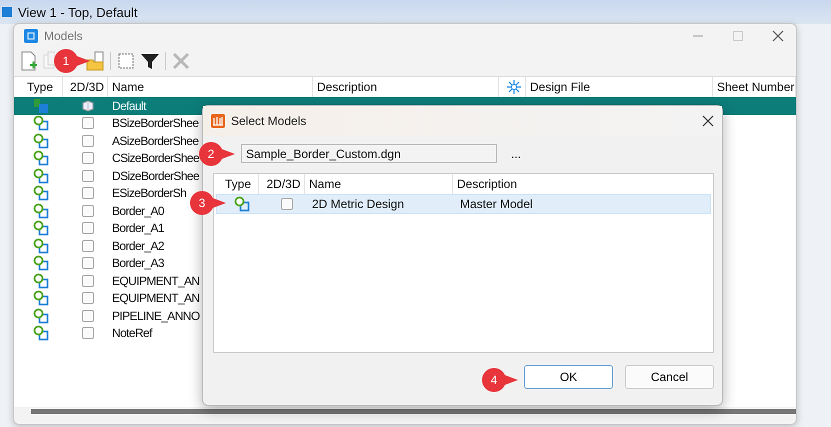 The image size is (831, 427). Describe the element at coordinates (149, 193) in the screenshot. I see `table-cell: ESizeBorderSh` at that location.